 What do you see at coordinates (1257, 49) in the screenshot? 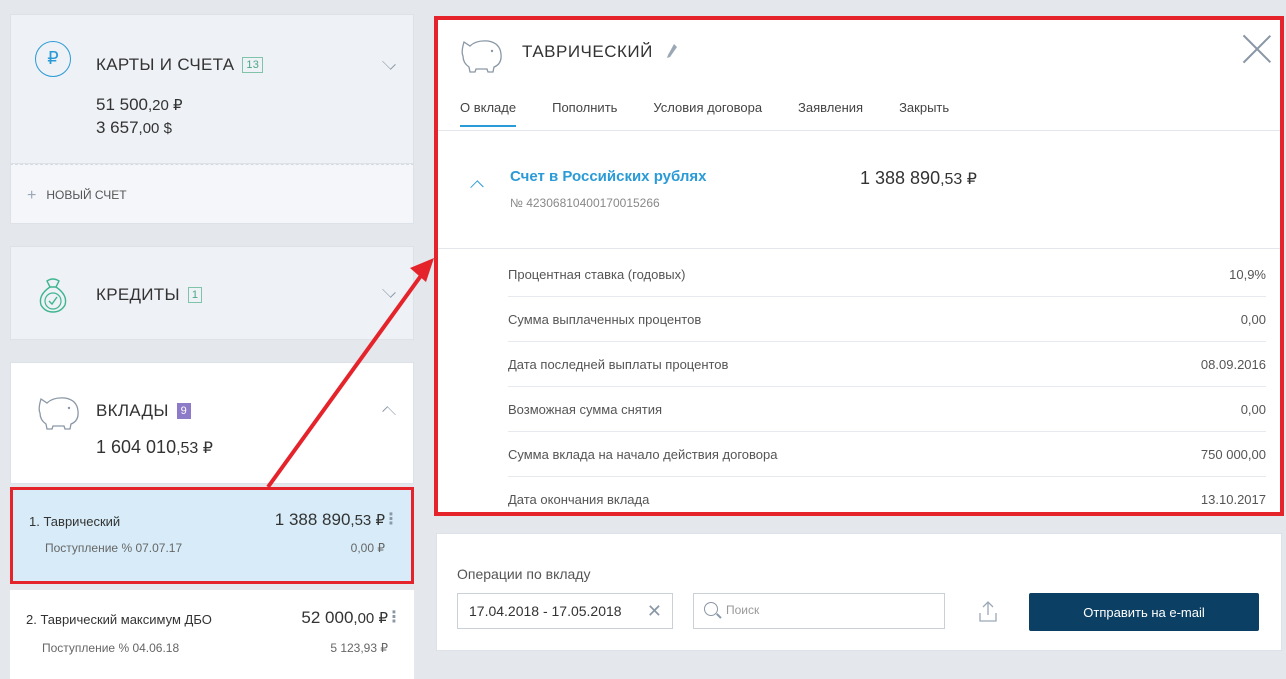
I see `close-icon` at bounding box center [1257, 49].